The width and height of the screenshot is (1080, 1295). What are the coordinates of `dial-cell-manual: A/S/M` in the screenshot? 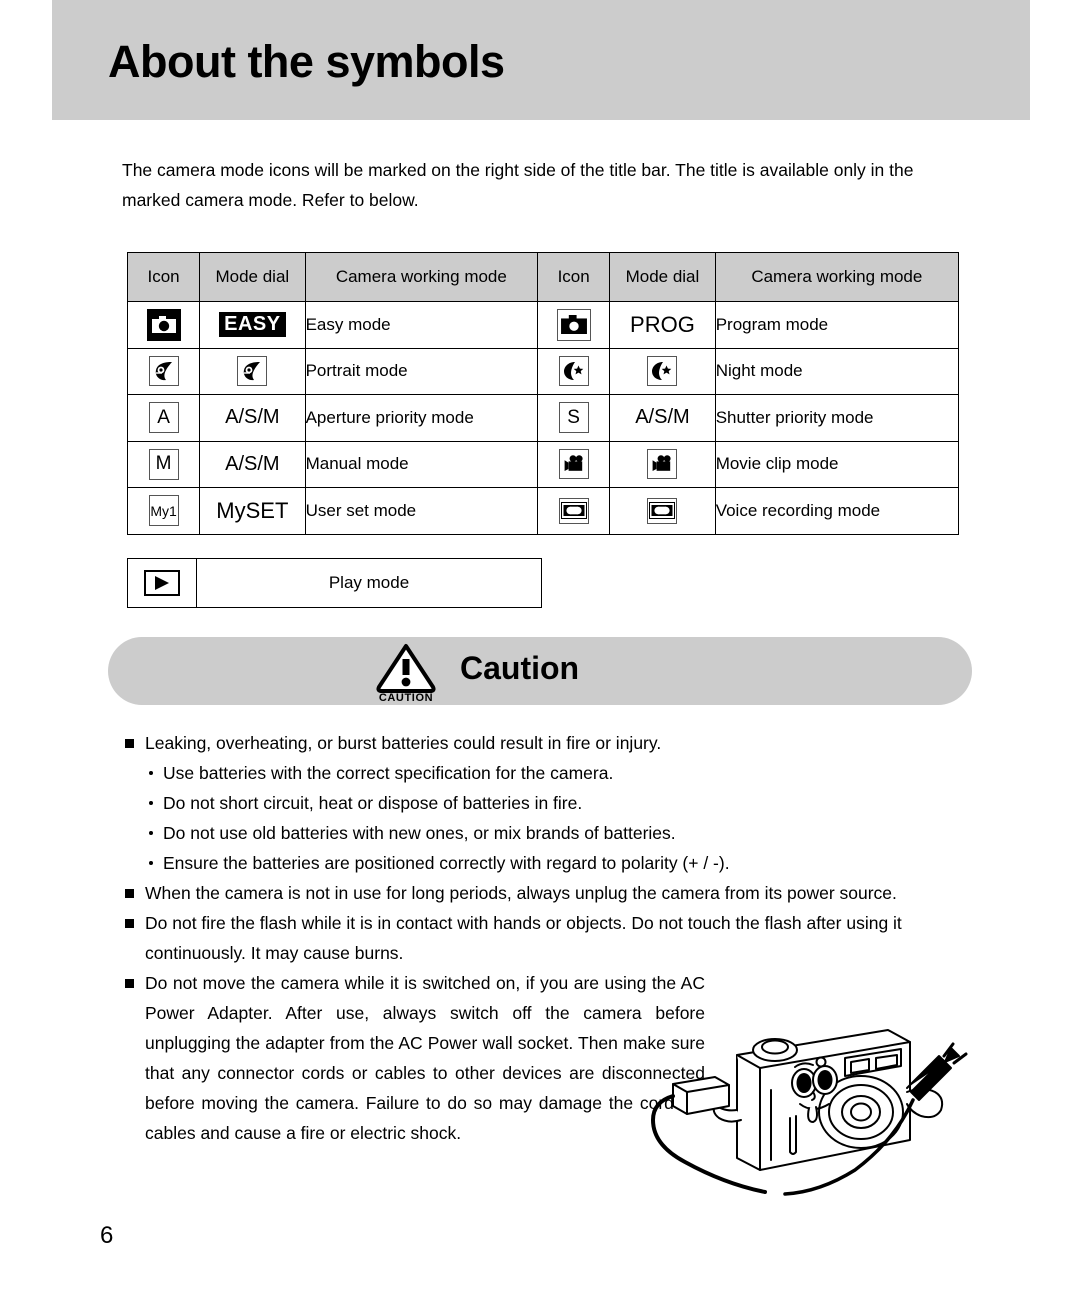 It's located at (252, 464).